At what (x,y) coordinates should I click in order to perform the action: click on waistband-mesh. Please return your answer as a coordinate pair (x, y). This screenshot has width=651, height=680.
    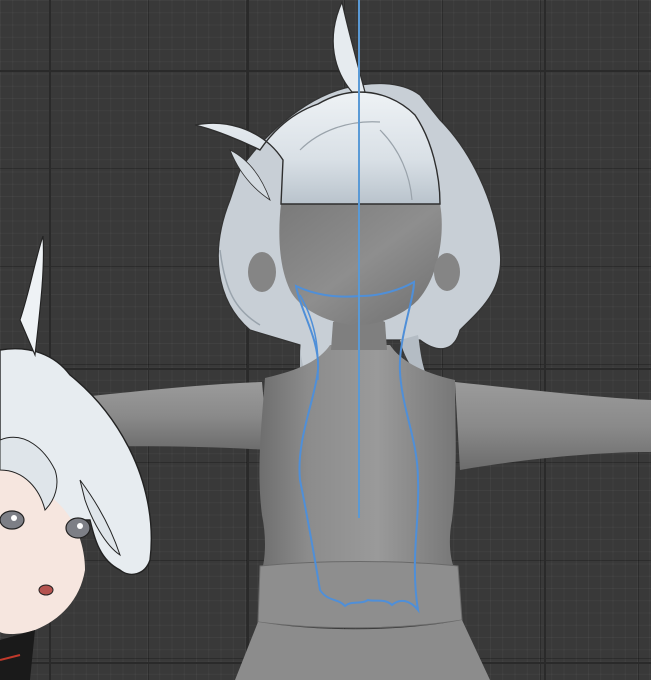
    Looking at the image, I should click on (360, 595).